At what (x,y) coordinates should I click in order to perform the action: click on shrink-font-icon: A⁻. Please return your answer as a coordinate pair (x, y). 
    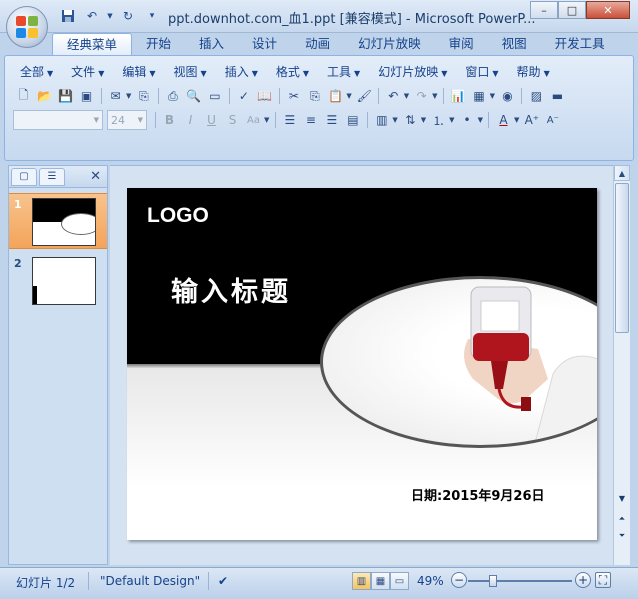
    Looking at the image, I should click on (552, 120).